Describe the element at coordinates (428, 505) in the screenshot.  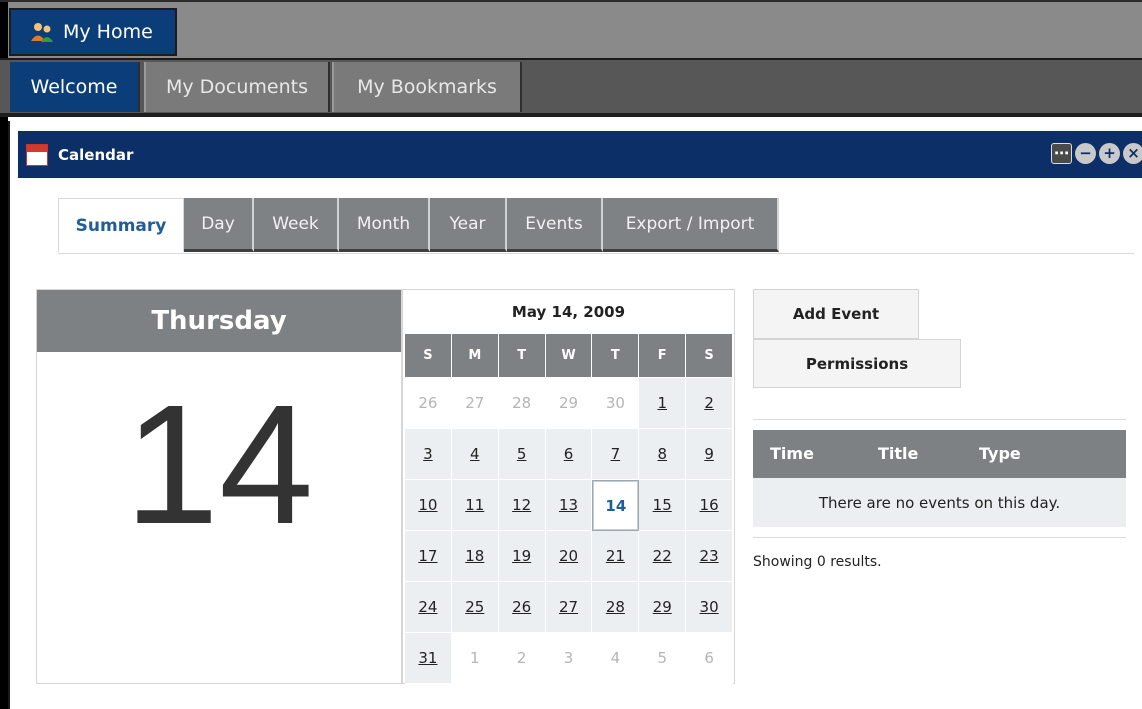
I see `day-cell: 10` at that location.